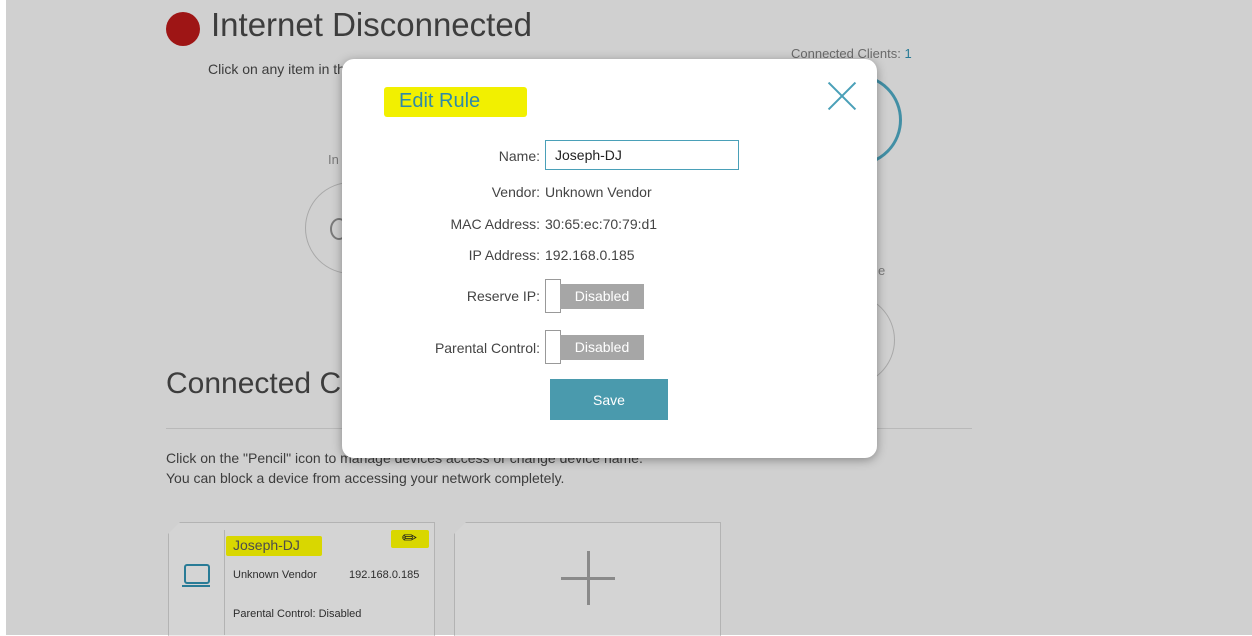 Image resolution: width=1252 pixels, height=636 pixels. Describe the element at coordinates (515, 192) in the screenshot. I see `vendor-label: Vendor:` at that location.